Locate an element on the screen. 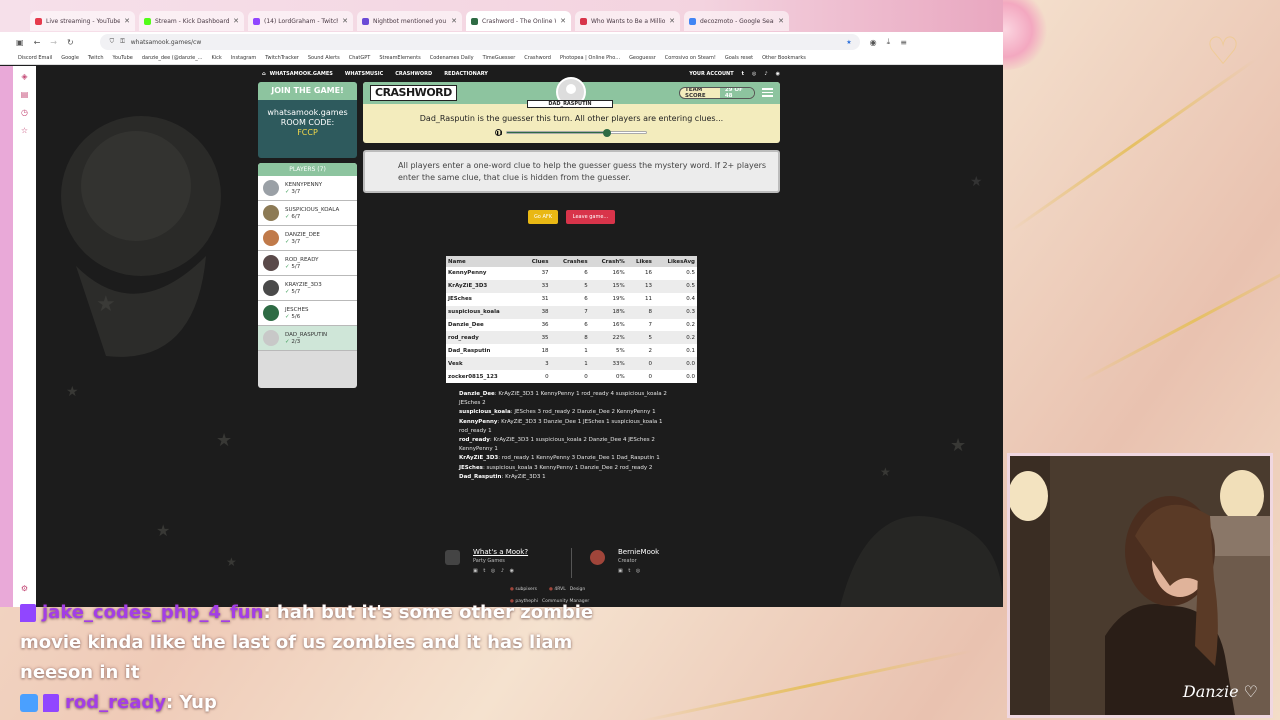 The width and height of the screenshot is (1280, 720). download-icon: ⤓ is located at coordinates (889, 42).